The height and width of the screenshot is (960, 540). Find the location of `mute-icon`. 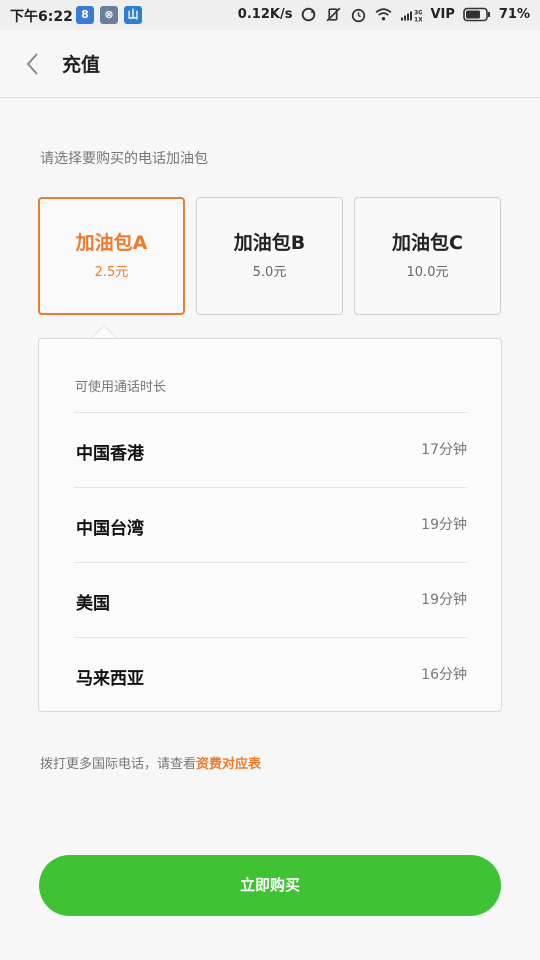

mute-icon is located at coordinates (333, 14).